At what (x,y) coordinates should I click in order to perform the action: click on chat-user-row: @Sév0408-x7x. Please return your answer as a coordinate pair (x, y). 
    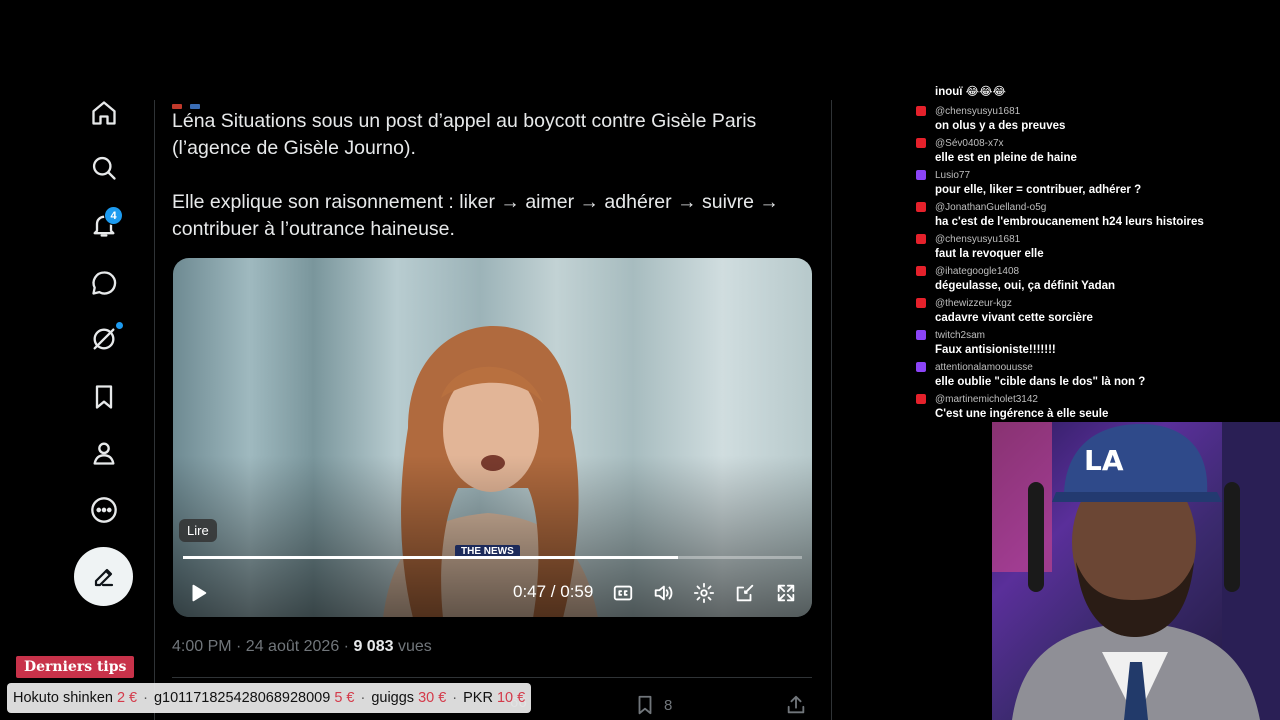
    Looking at the image, I should click on (1096, 143).